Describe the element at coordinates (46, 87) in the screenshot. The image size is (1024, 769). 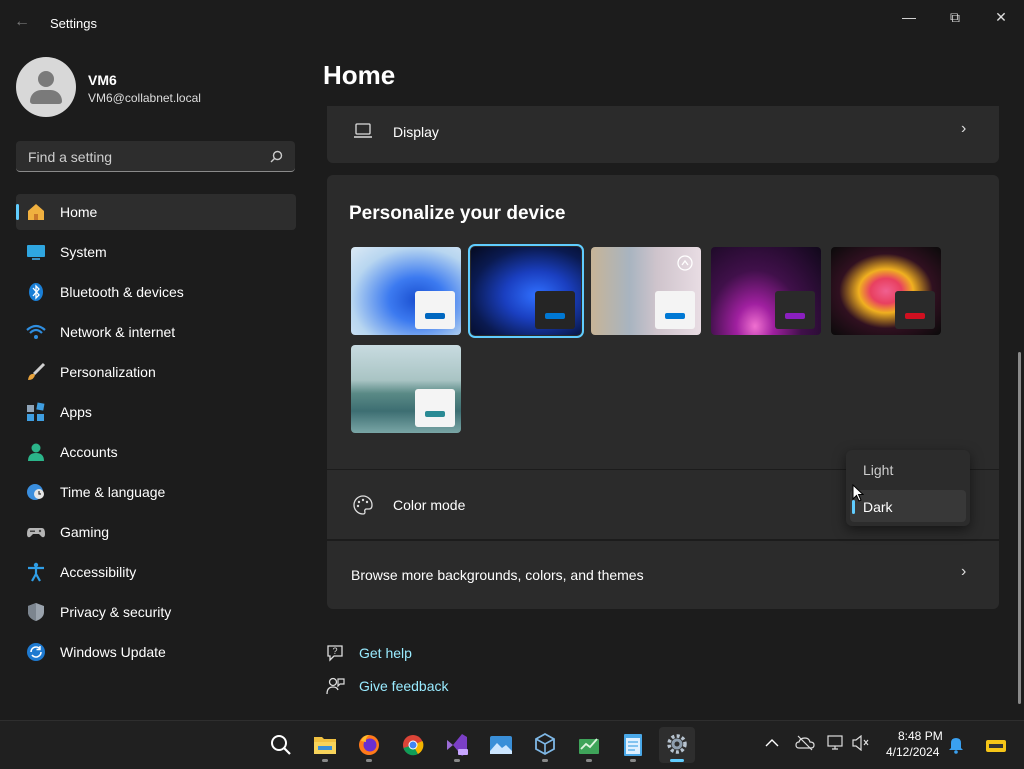
I see `avatar` at that location.